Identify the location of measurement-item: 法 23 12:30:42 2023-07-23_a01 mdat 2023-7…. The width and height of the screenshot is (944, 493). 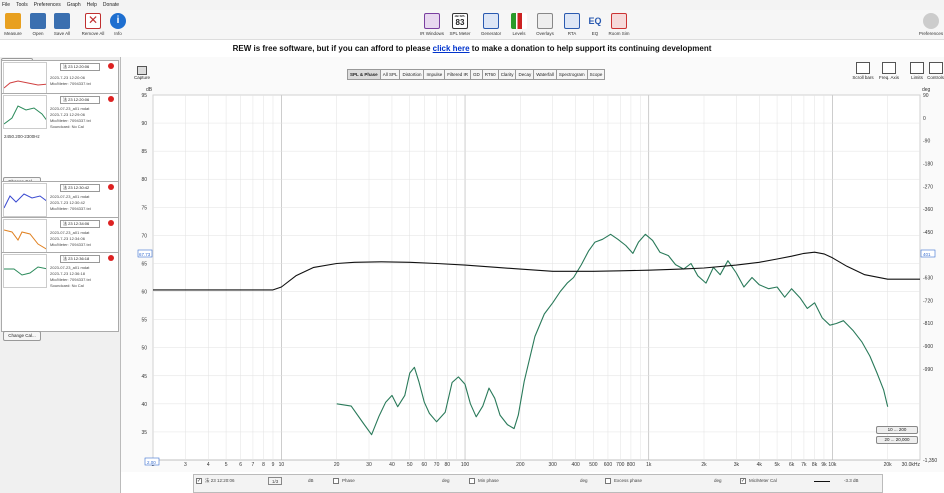
(60, 200).